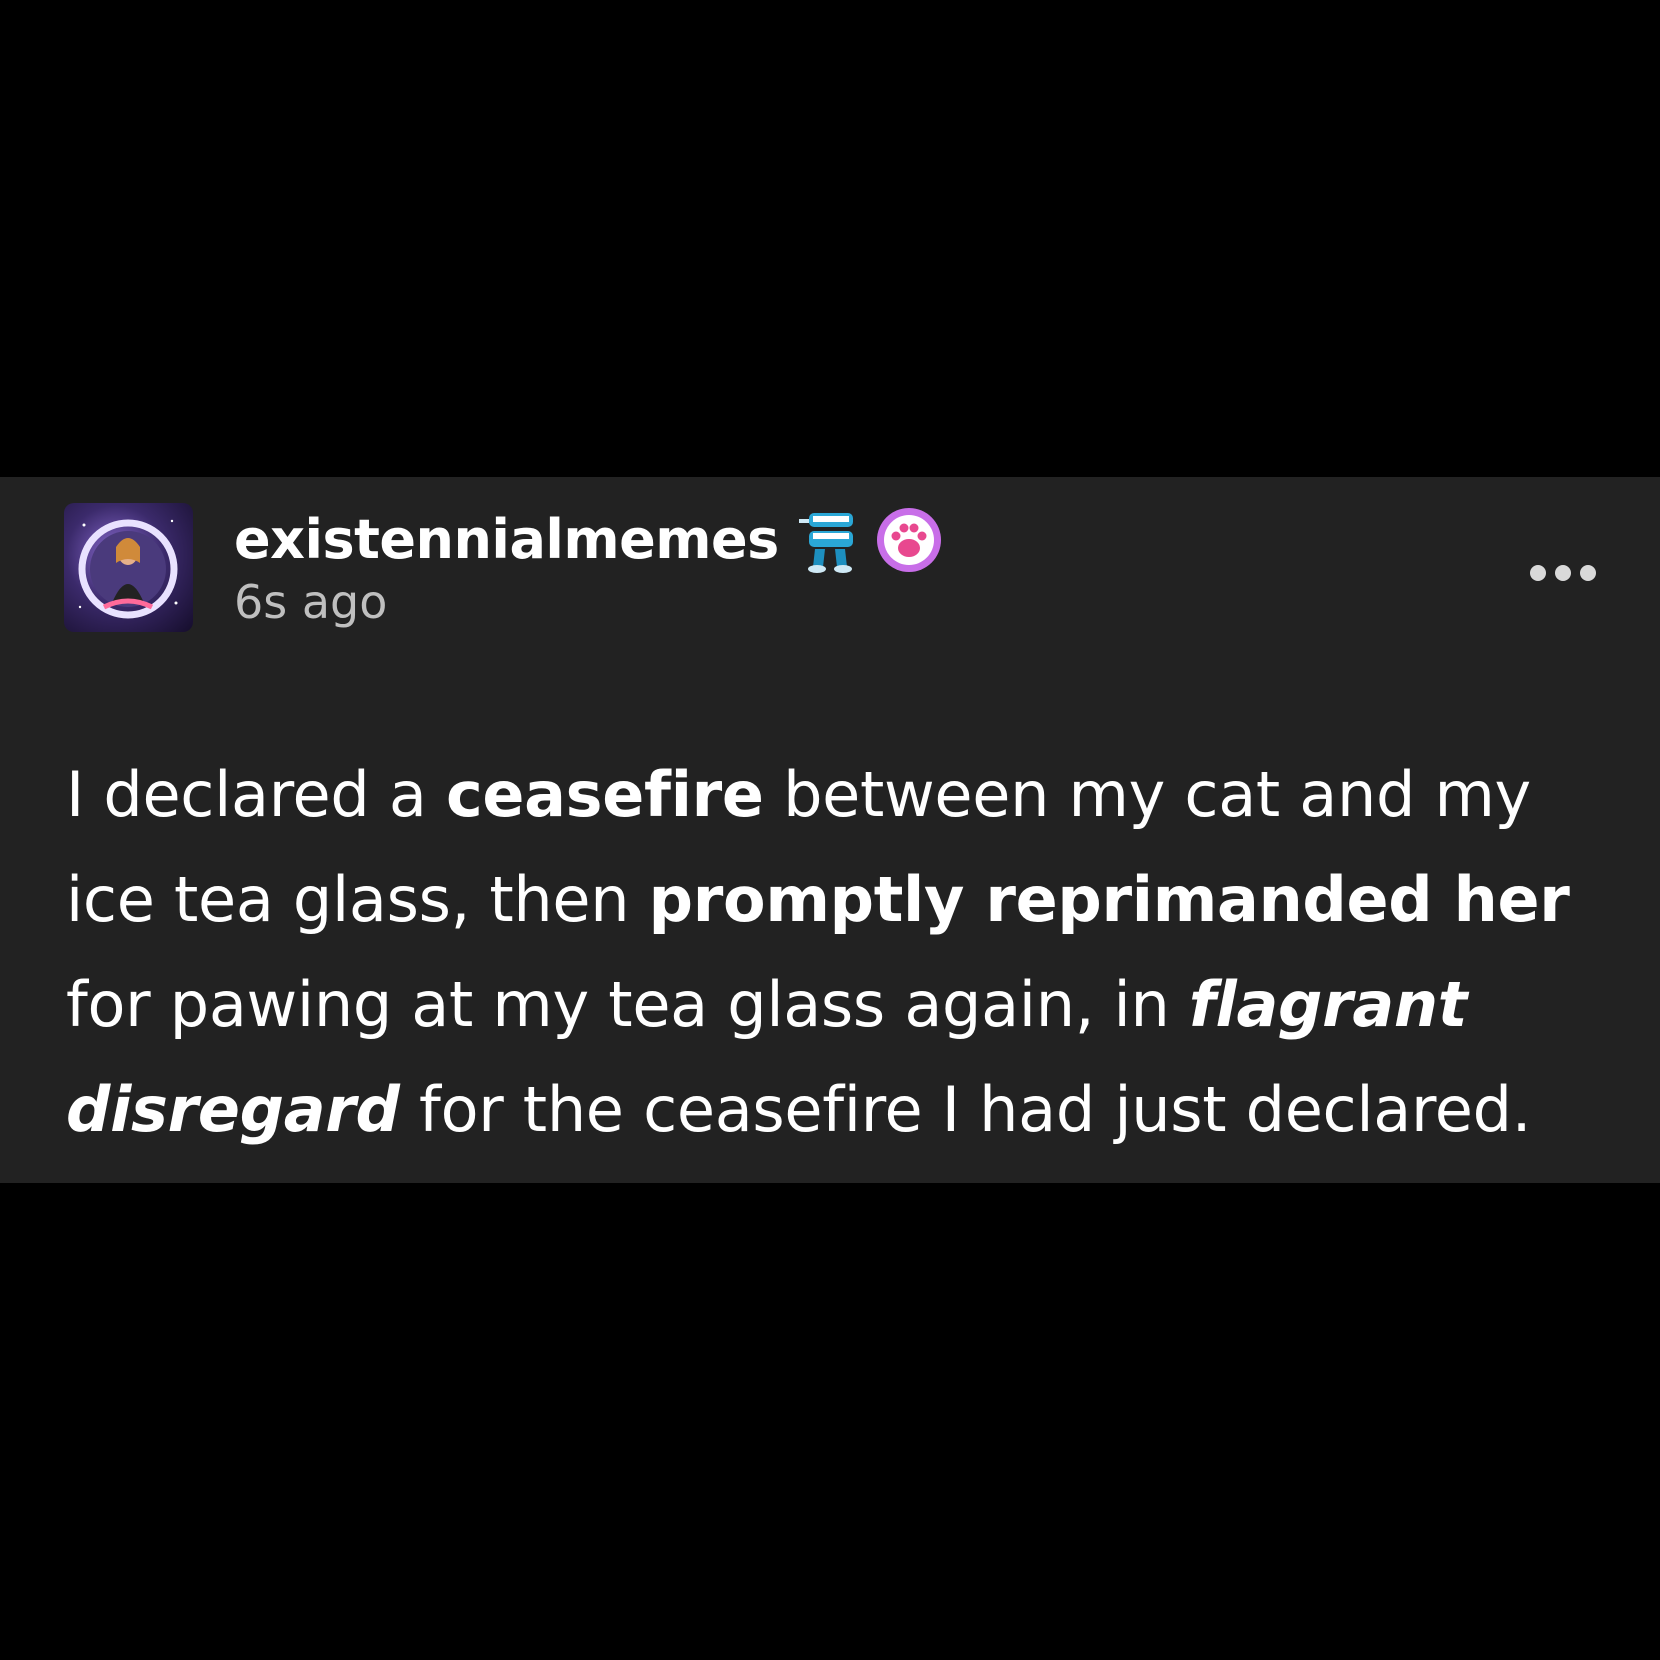 The height and width of the screenshot is (1660, 1660). What do you see at coordinates (965, 1109) in the screenshot?
I see `body-text: for the ceasefire I had just declared.` at bounding box center [965, 1109].